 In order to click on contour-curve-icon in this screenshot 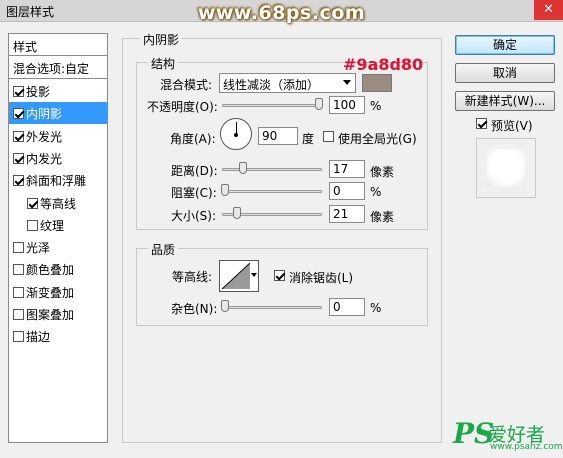, I will do `click(236, 276)`.